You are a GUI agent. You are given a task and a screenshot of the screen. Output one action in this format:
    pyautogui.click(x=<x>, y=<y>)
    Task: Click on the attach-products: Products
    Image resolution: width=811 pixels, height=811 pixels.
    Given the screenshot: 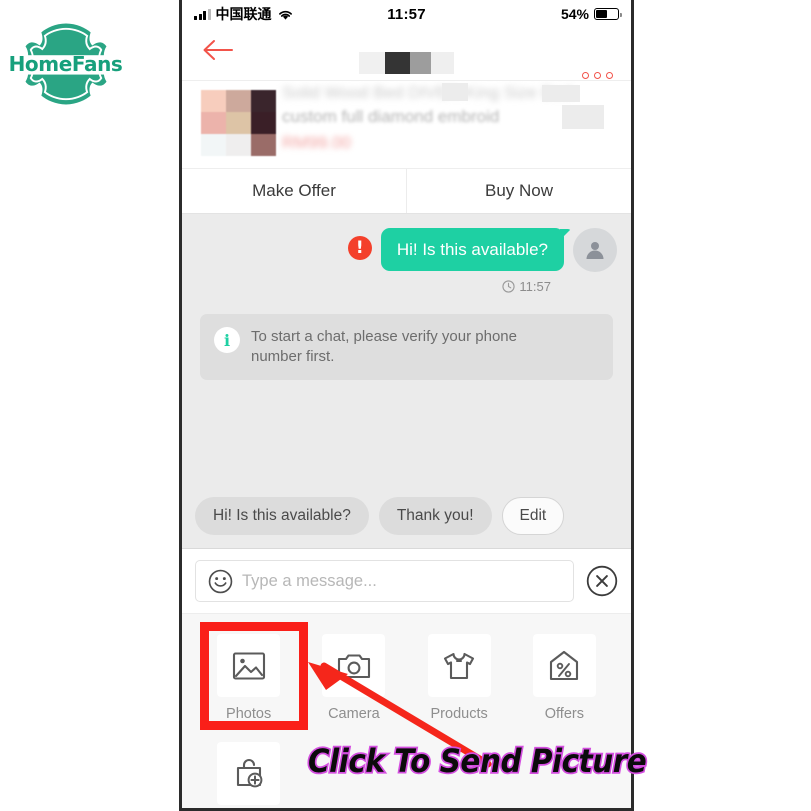 What is the action you would take?
    pyautogui.click(x=459, y=676)
    